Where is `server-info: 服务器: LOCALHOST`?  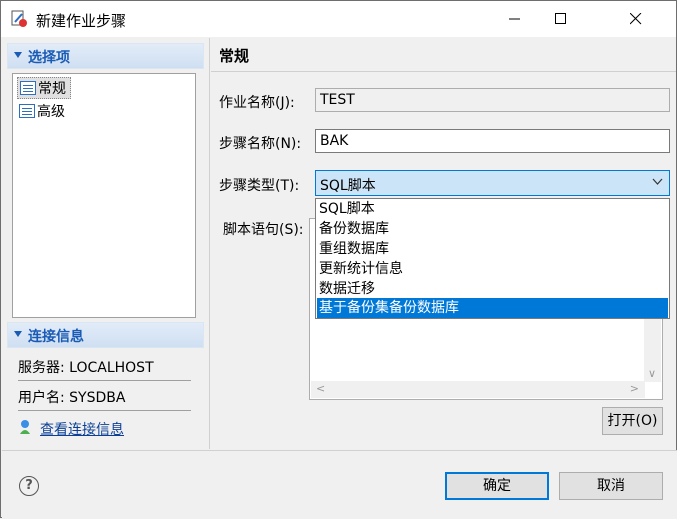 server-info: 服务器: LOCALHOST is located at coordinates (86, 368).